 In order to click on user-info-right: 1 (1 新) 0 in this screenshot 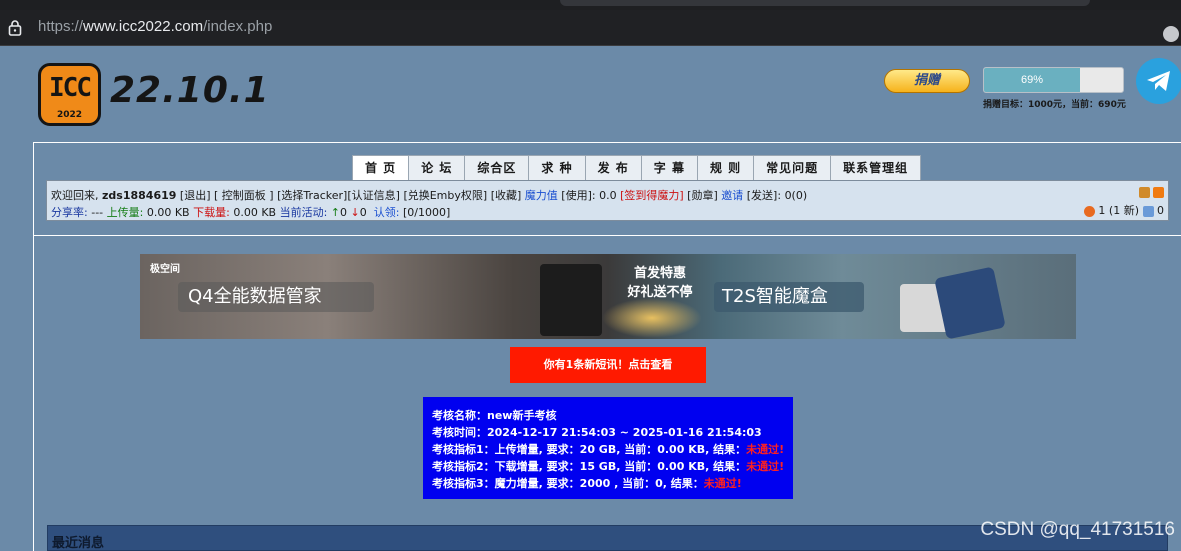, I will do `click(1123, 201)`.